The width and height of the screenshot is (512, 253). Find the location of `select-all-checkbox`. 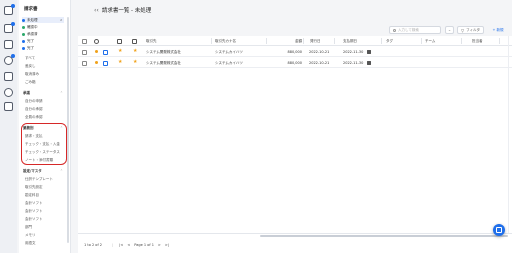

select-all-checkbox is located at coordinates (84, 41).